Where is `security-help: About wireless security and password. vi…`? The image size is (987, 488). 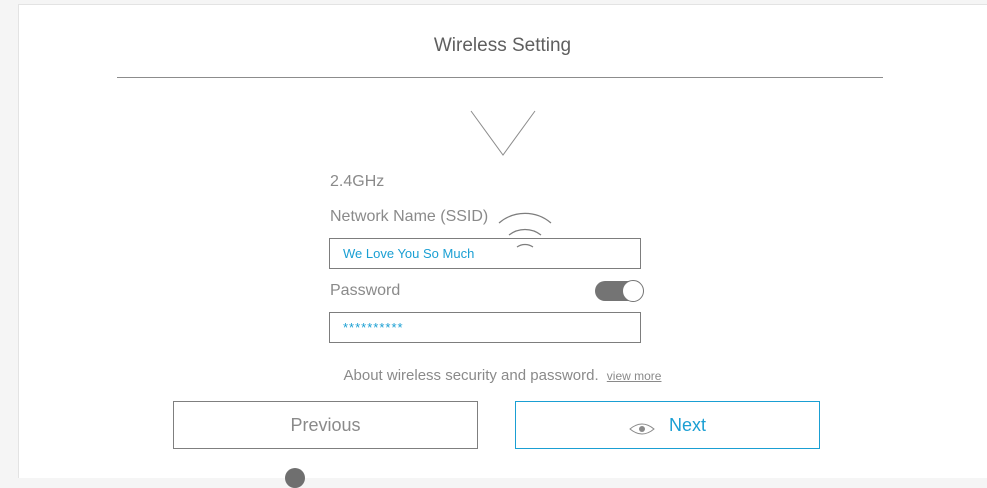
security-help: About wireless security and password. vi… is located at coordinates (502, 375).